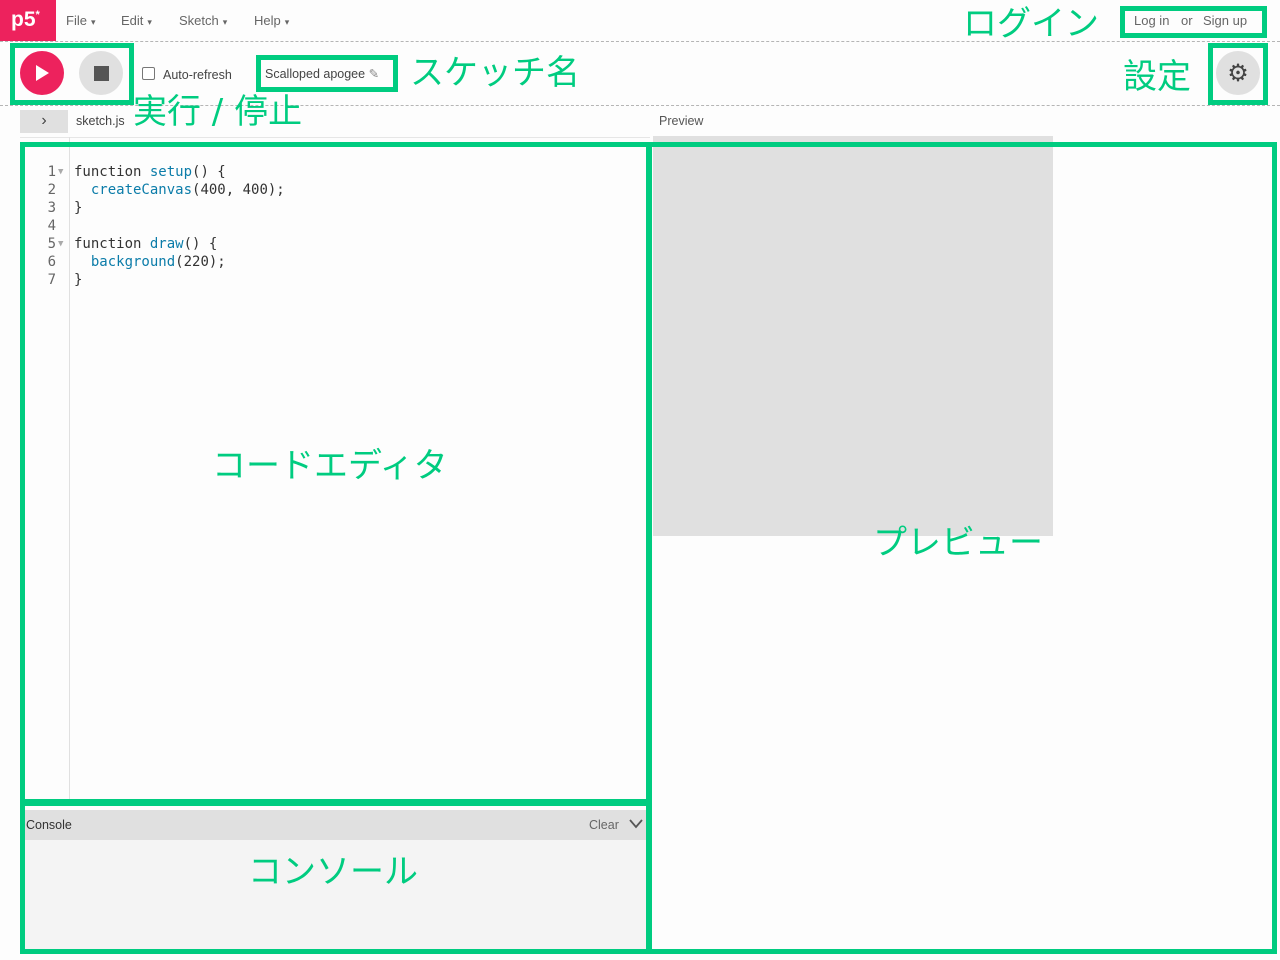 Image resolution: width=1280 pixels, height=960 pixels. I want to click on menu-label: Help, so click(267, 20).